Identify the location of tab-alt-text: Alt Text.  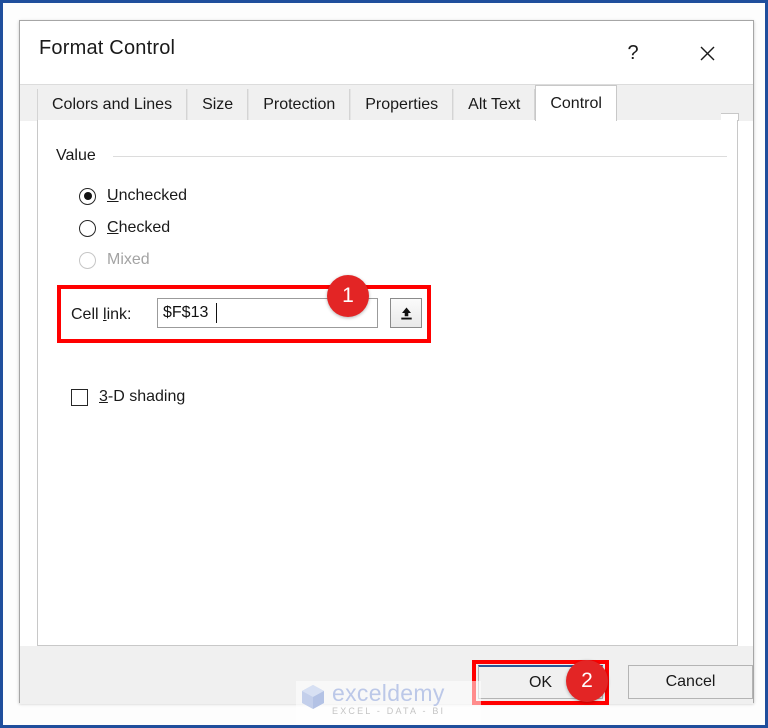
(494, 105).